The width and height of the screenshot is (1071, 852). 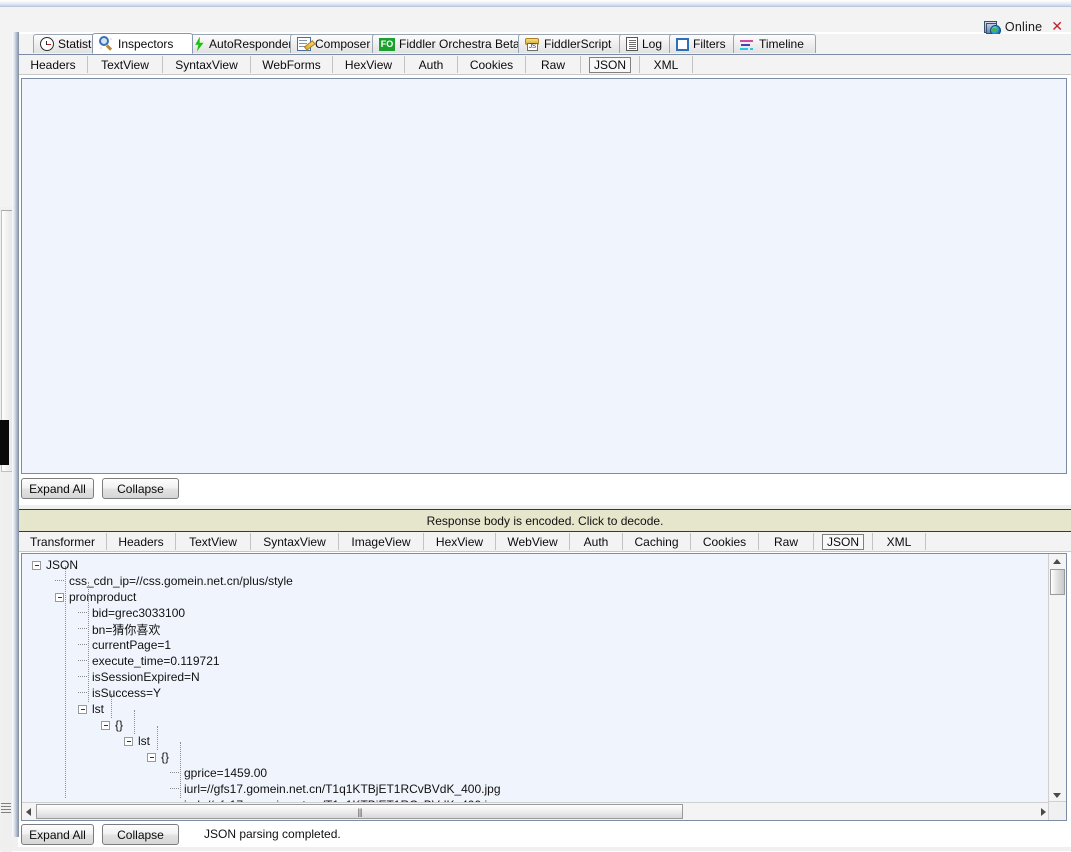 I want to click on timeline-icon, so click(x=747, y=44).